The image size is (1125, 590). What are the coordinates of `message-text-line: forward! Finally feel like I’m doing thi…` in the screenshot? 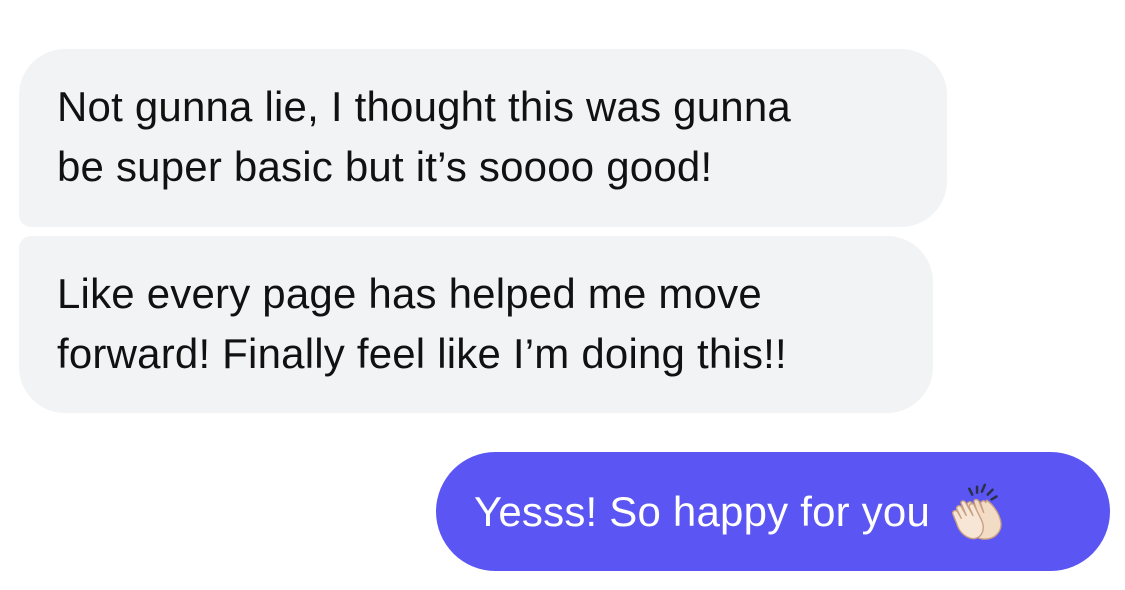 It's located at (422, 353).